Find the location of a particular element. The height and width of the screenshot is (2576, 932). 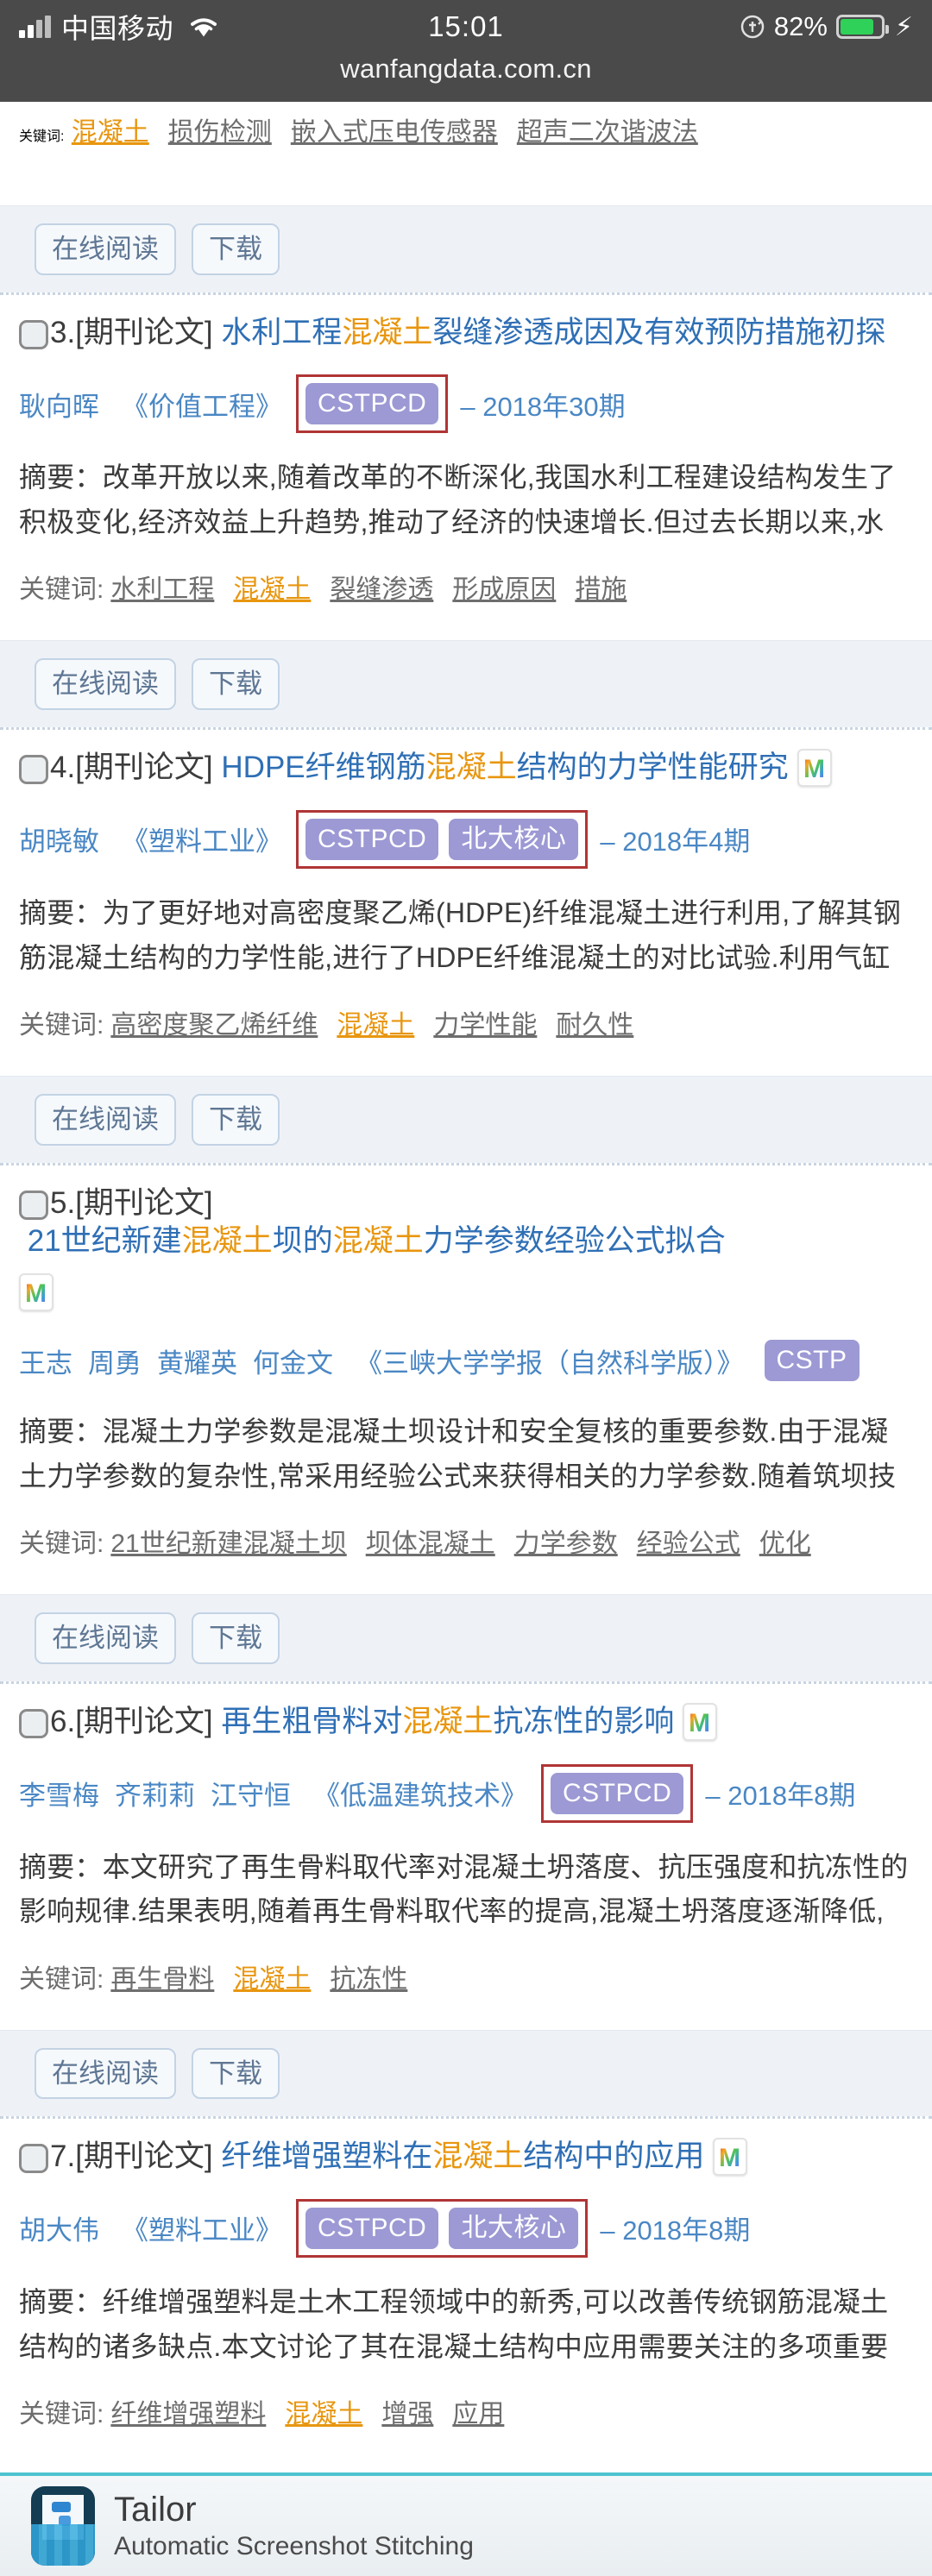

keyword-link: 损伤检测 is located at coordinates (220, 132).